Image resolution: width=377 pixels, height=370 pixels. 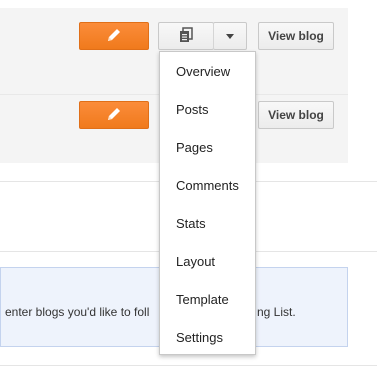 What do you see at coordinates (207, 223) in the screenshot?
I see `menu-item-stats: Stats` at bounding box center [207, 223].